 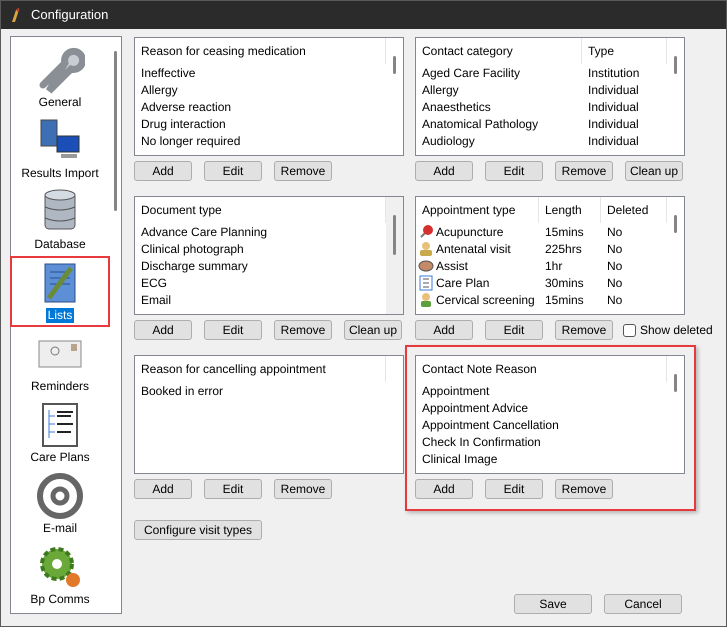 I want to click on column-header: Appointment type, so click(x=477, y=210).